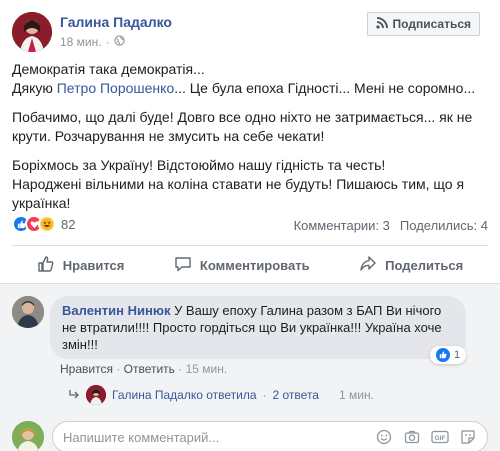  What do you see at coordinates (116, 310) in the screenshot?
I see `commenter-name: Валентин Нинюк` at bounding box center [116, 310].